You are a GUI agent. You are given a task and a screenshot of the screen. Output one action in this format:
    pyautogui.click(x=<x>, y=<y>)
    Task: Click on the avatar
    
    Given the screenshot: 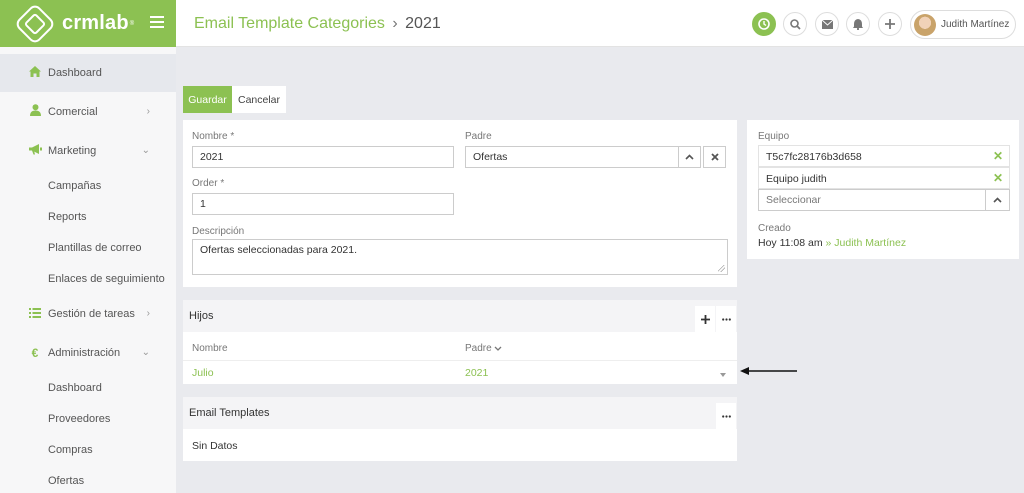 What is the action you would take?
    pyautogui.click(x=925, y=24)
    